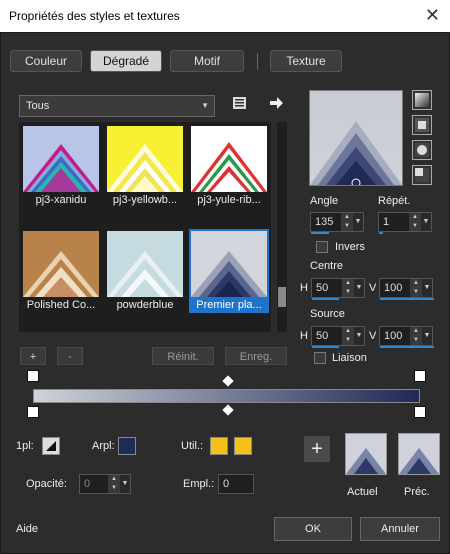 The width and height of the screenshot is (450, 554). Describe the element at coordinates (407, 347) in the screenshot. I see `source-v-level-bar` at that location.